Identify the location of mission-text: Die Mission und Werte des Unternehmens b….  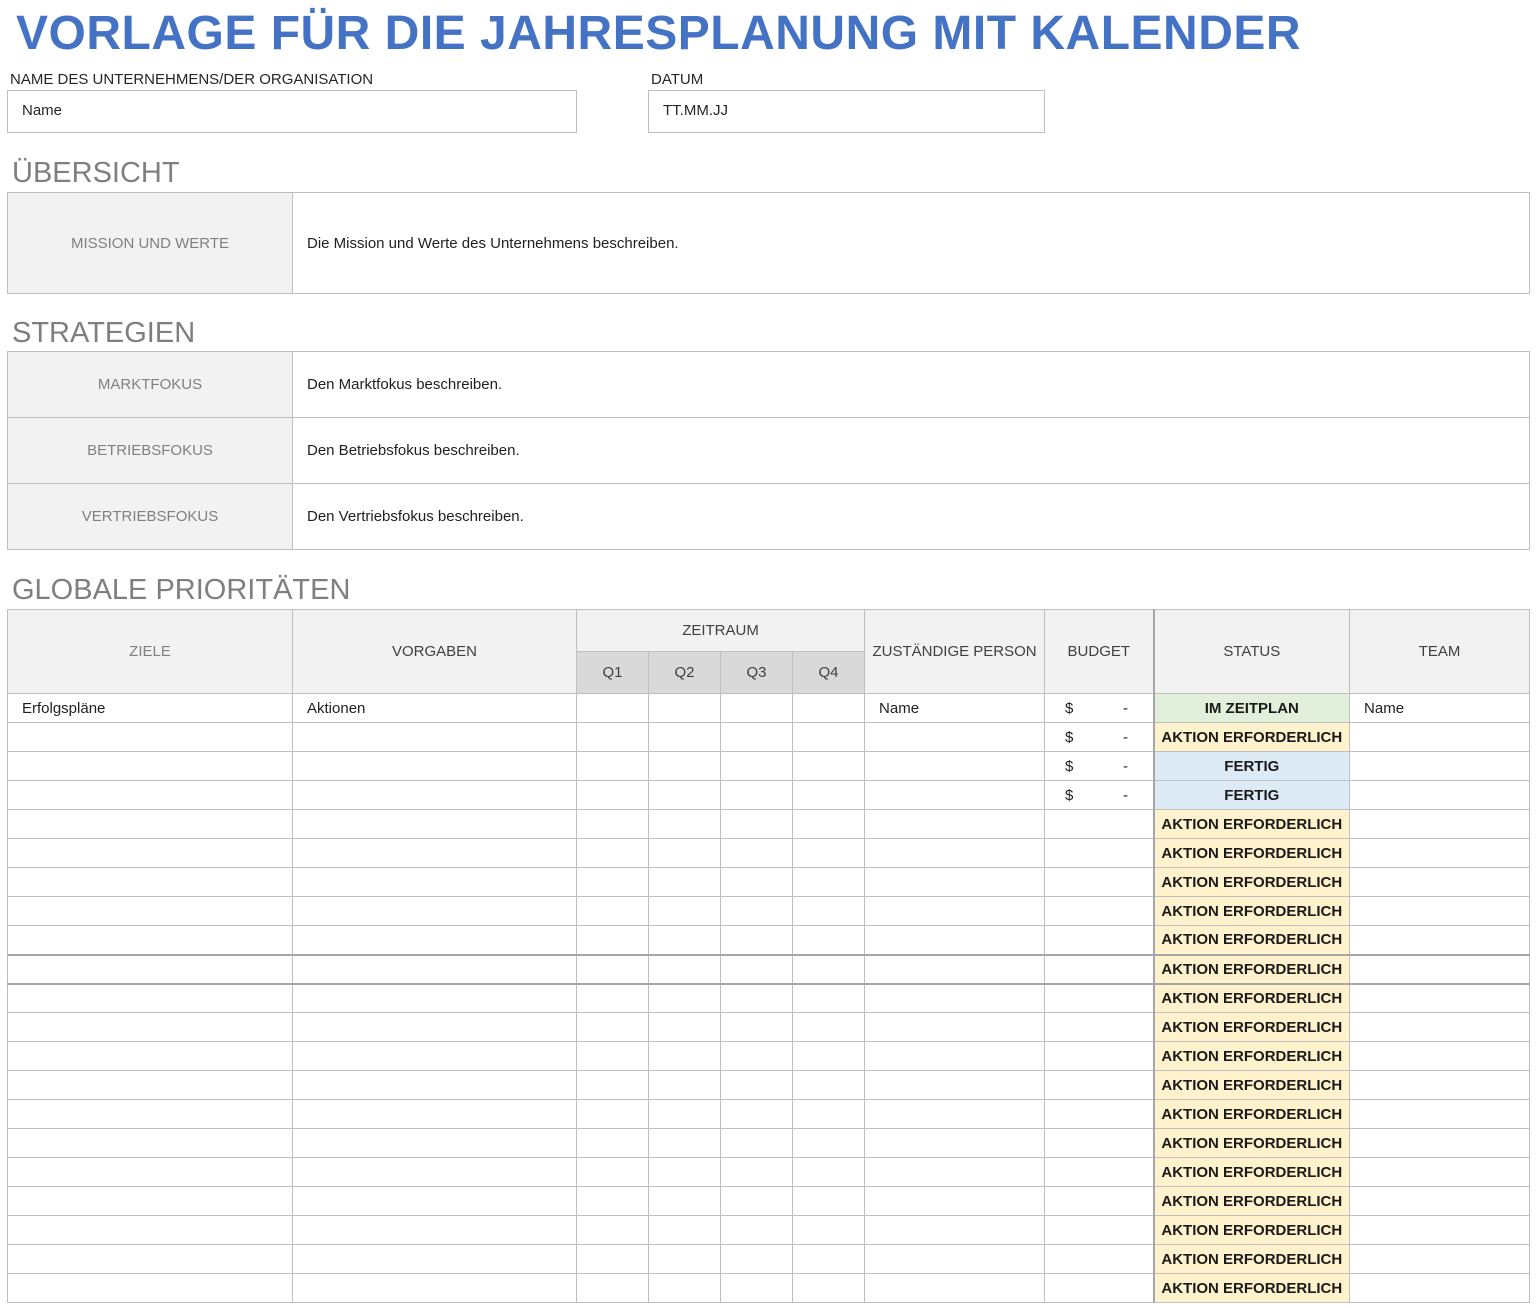
(911, 243).